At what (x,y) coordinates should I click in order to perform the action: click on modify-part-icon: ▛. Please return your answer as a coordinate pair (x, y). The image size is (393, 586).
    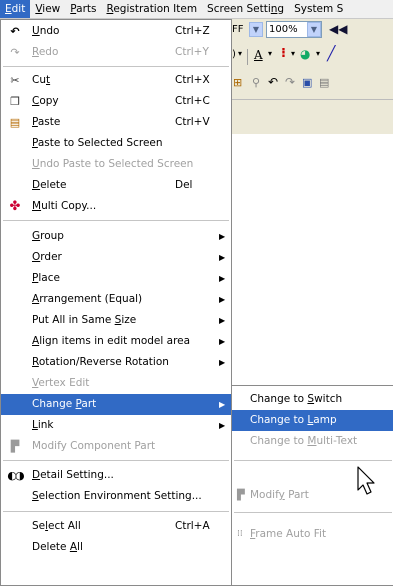
    Looking at the image, I should click on (241, 495).